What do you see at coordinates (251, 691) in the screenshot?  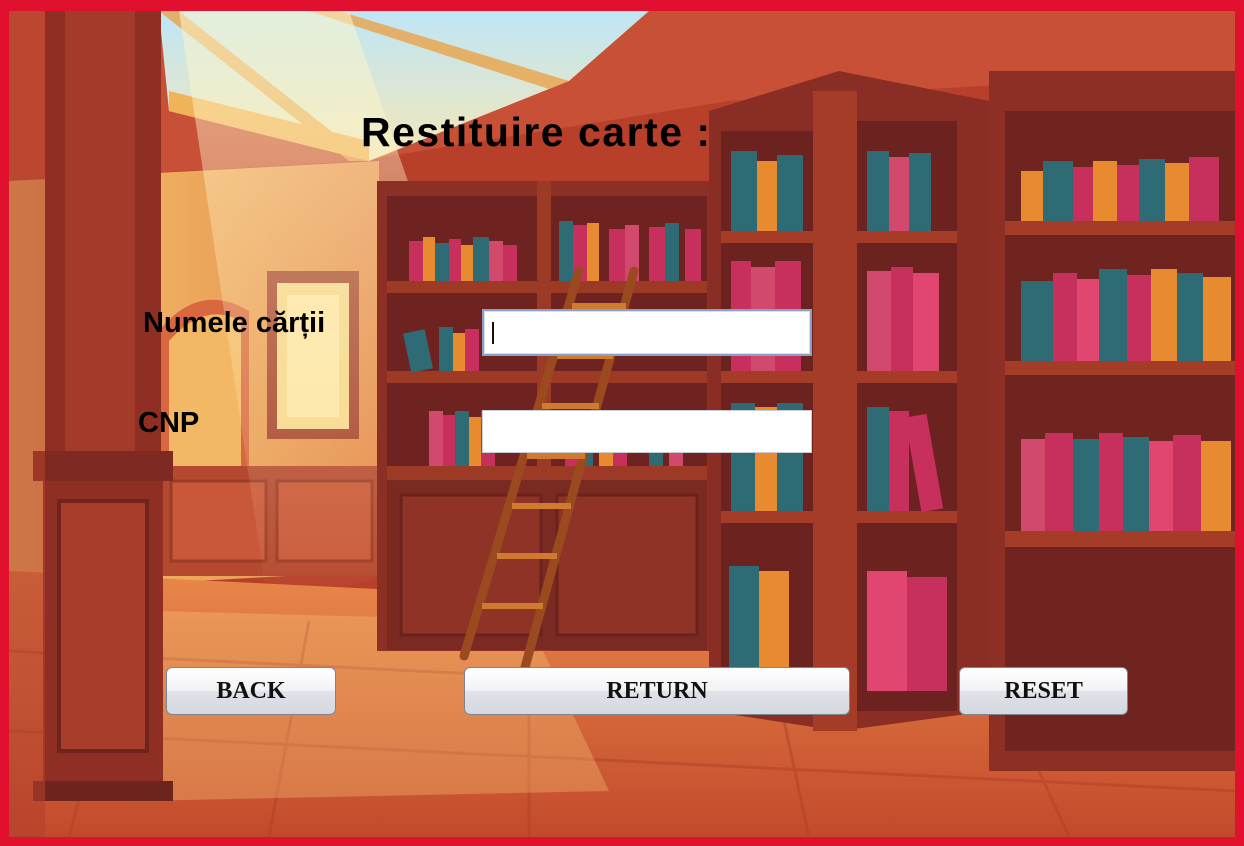 I see `back-button: BACK` at bounding box center [251, 691].